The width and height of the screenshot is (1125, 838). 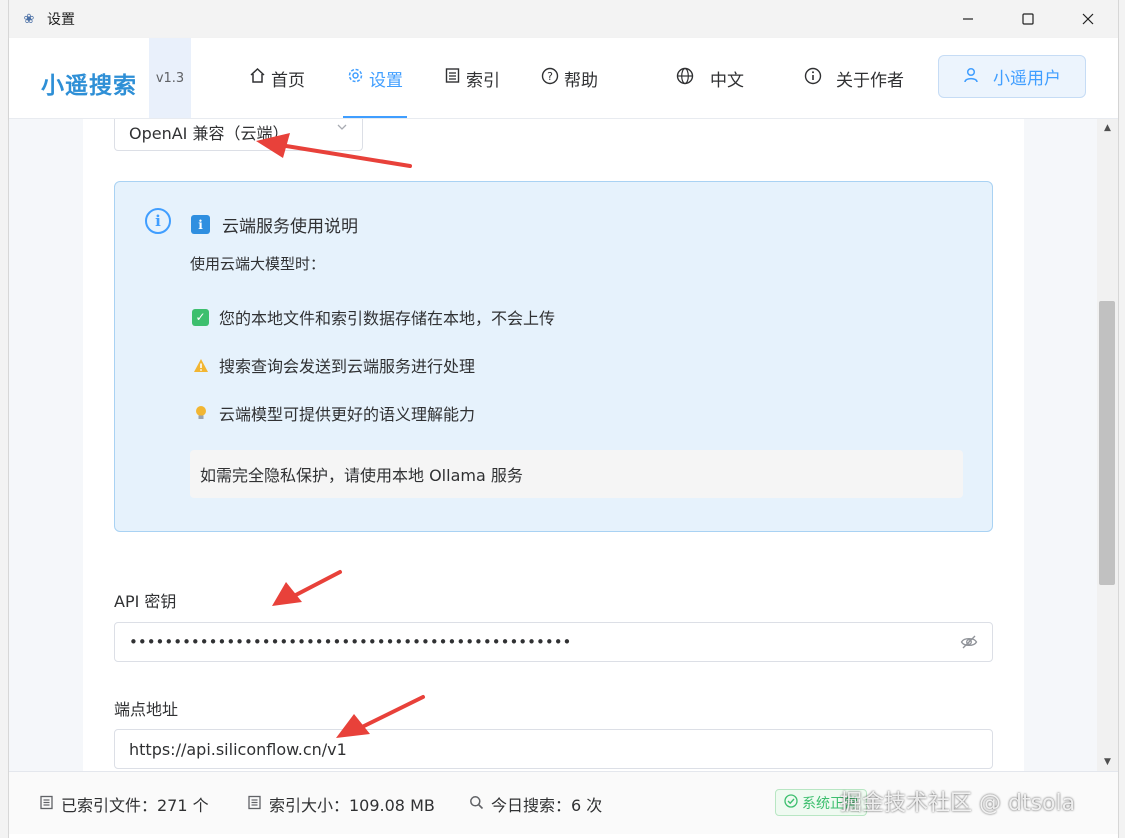 What do you see at coordinates (61, 20) in the screenshot?
I see `window-title: 设置` at bounding box center [61, 20].